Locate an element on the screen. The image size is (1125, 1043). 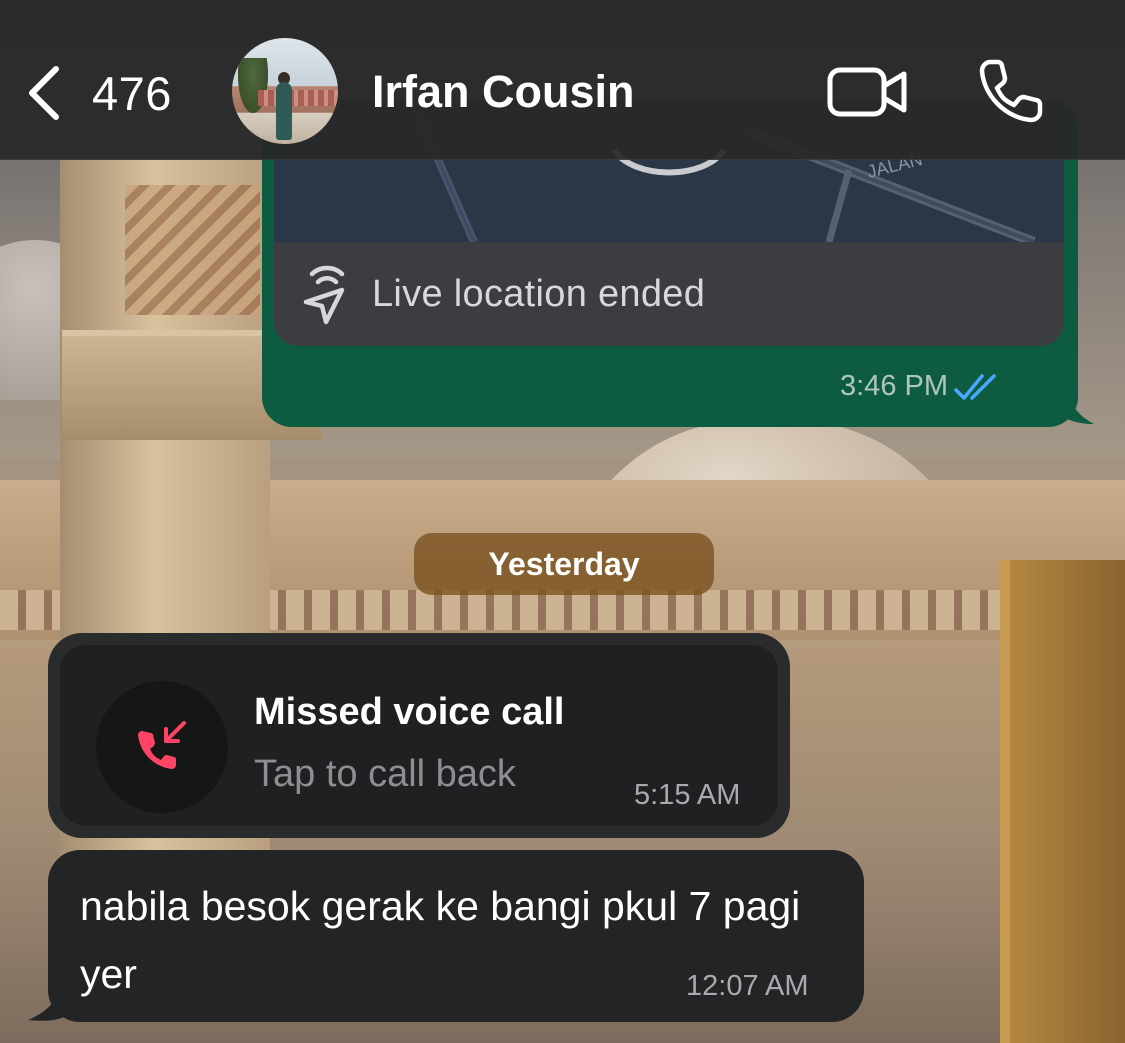
missed-call-icon-circle is located at coordinates (162, 747).